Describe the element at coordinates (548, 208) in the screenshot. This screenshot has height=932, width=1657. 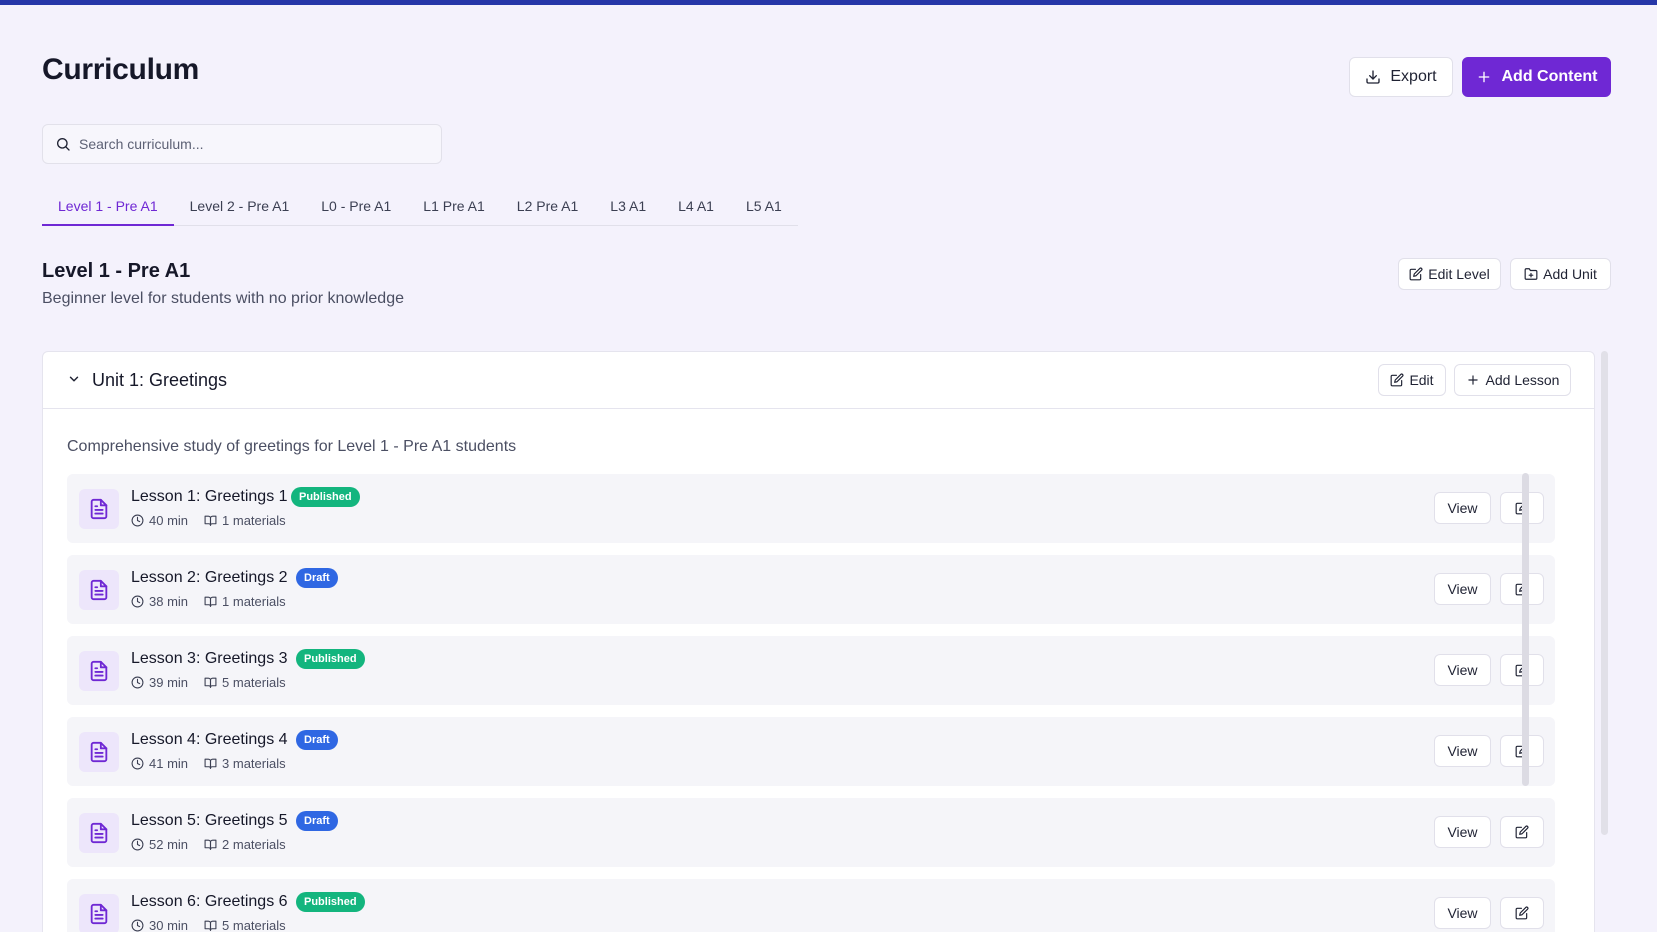
I see `tab-l2-pre-a1: L2 Pre A1` at that location.